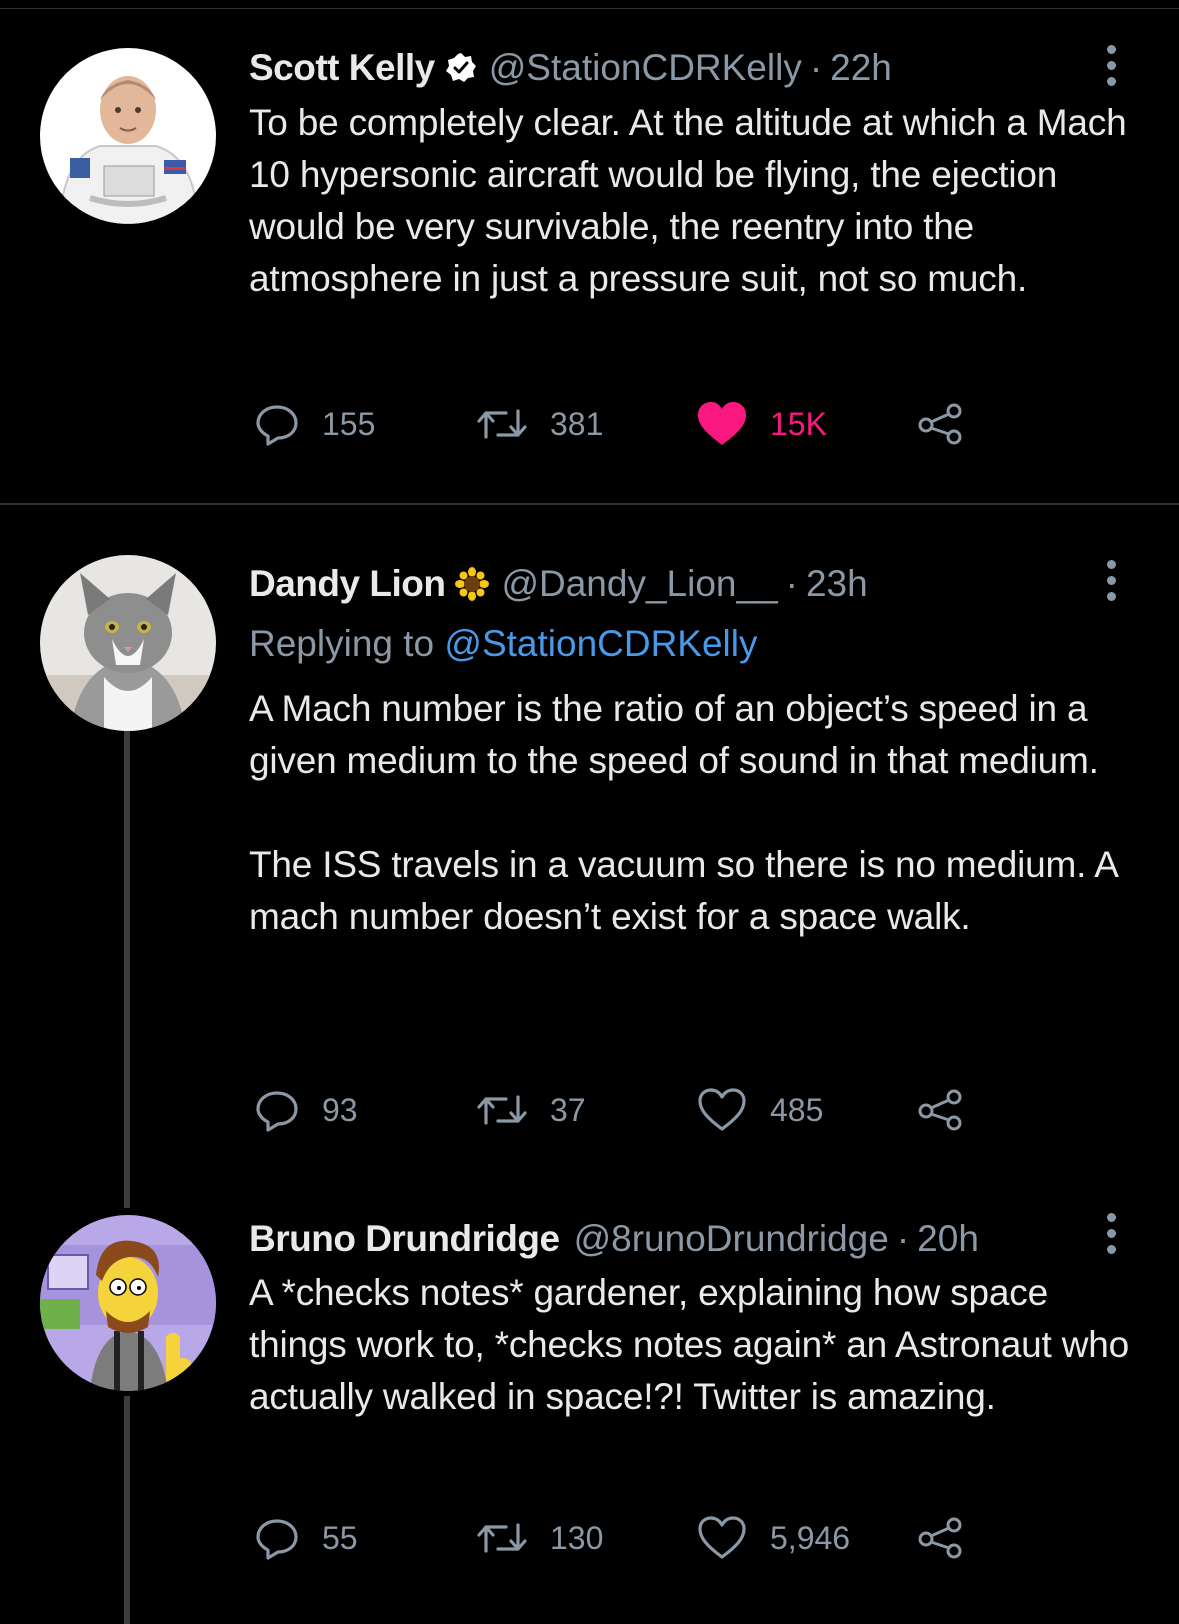 The width and height of the screenshot is (1179, 1624). What do you see at coordinates (761, 424) in the screenshot?
I see `like-button: 15K` at bounding box center [761, 424].